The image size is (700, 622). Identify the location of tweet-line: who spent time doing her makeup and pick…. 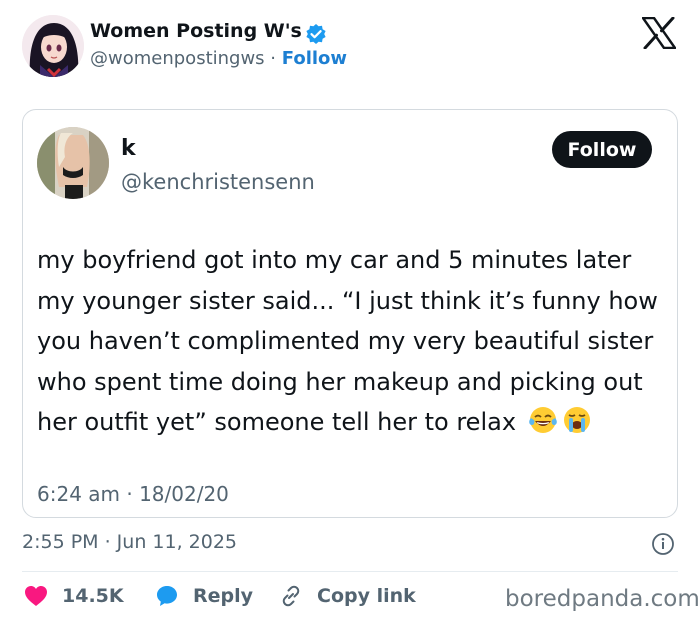
(340, 381).